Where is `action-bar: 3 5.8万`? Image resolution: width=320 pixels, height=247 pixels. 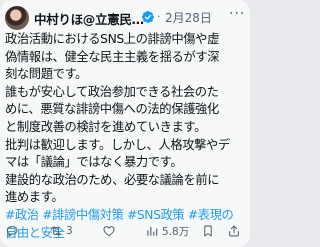
action-bar: 3 5.8万 is located at coordinates (125, 231).